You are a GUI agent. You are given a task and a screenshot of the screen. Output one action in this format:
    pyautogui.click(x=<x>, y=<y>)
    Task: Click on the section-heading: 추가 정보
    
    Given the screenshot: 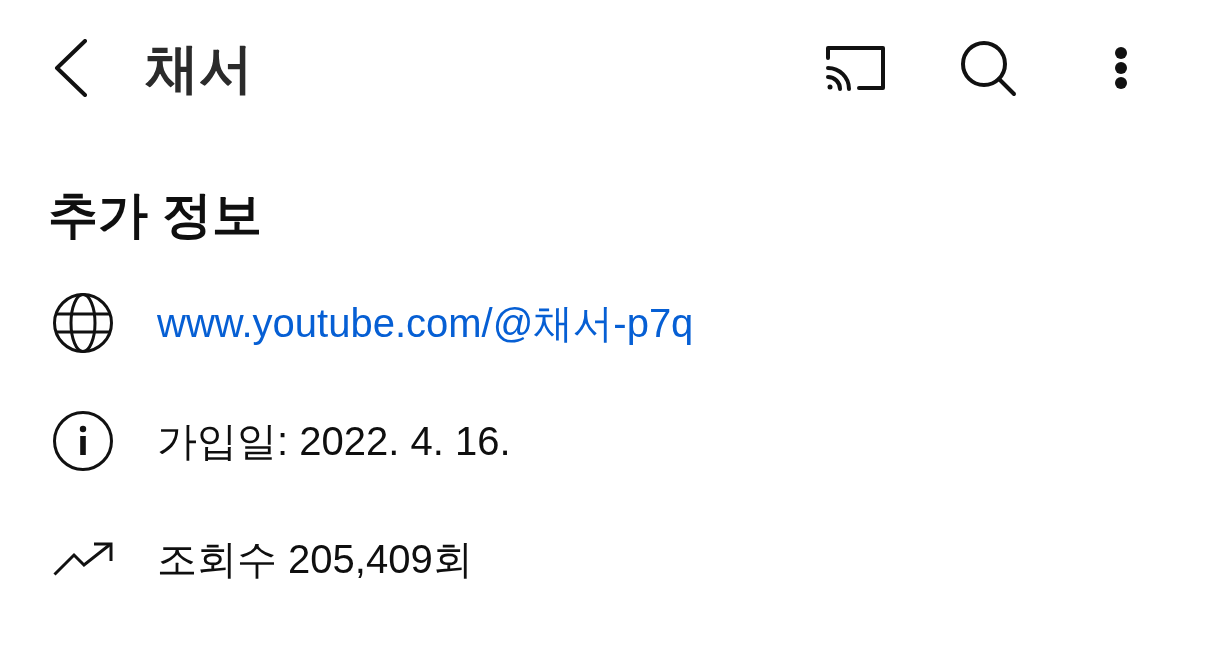 What is the action you would take?
    pyautogui.click(x=155, y=215)
    